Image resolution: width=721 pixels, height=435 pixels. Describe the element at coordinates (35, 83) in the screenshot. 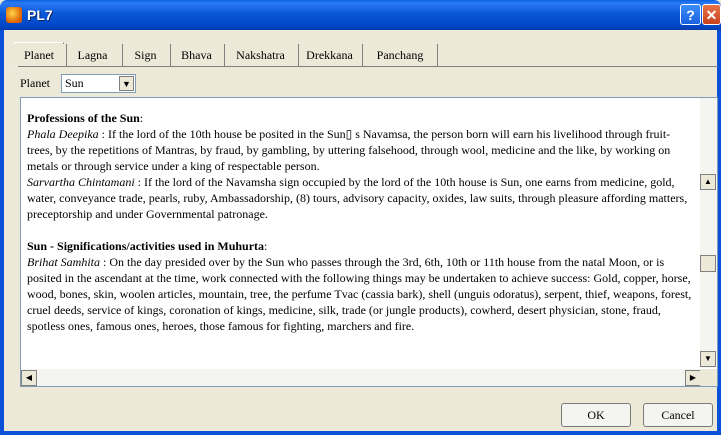

I see `planet-label: Planet` at that location.